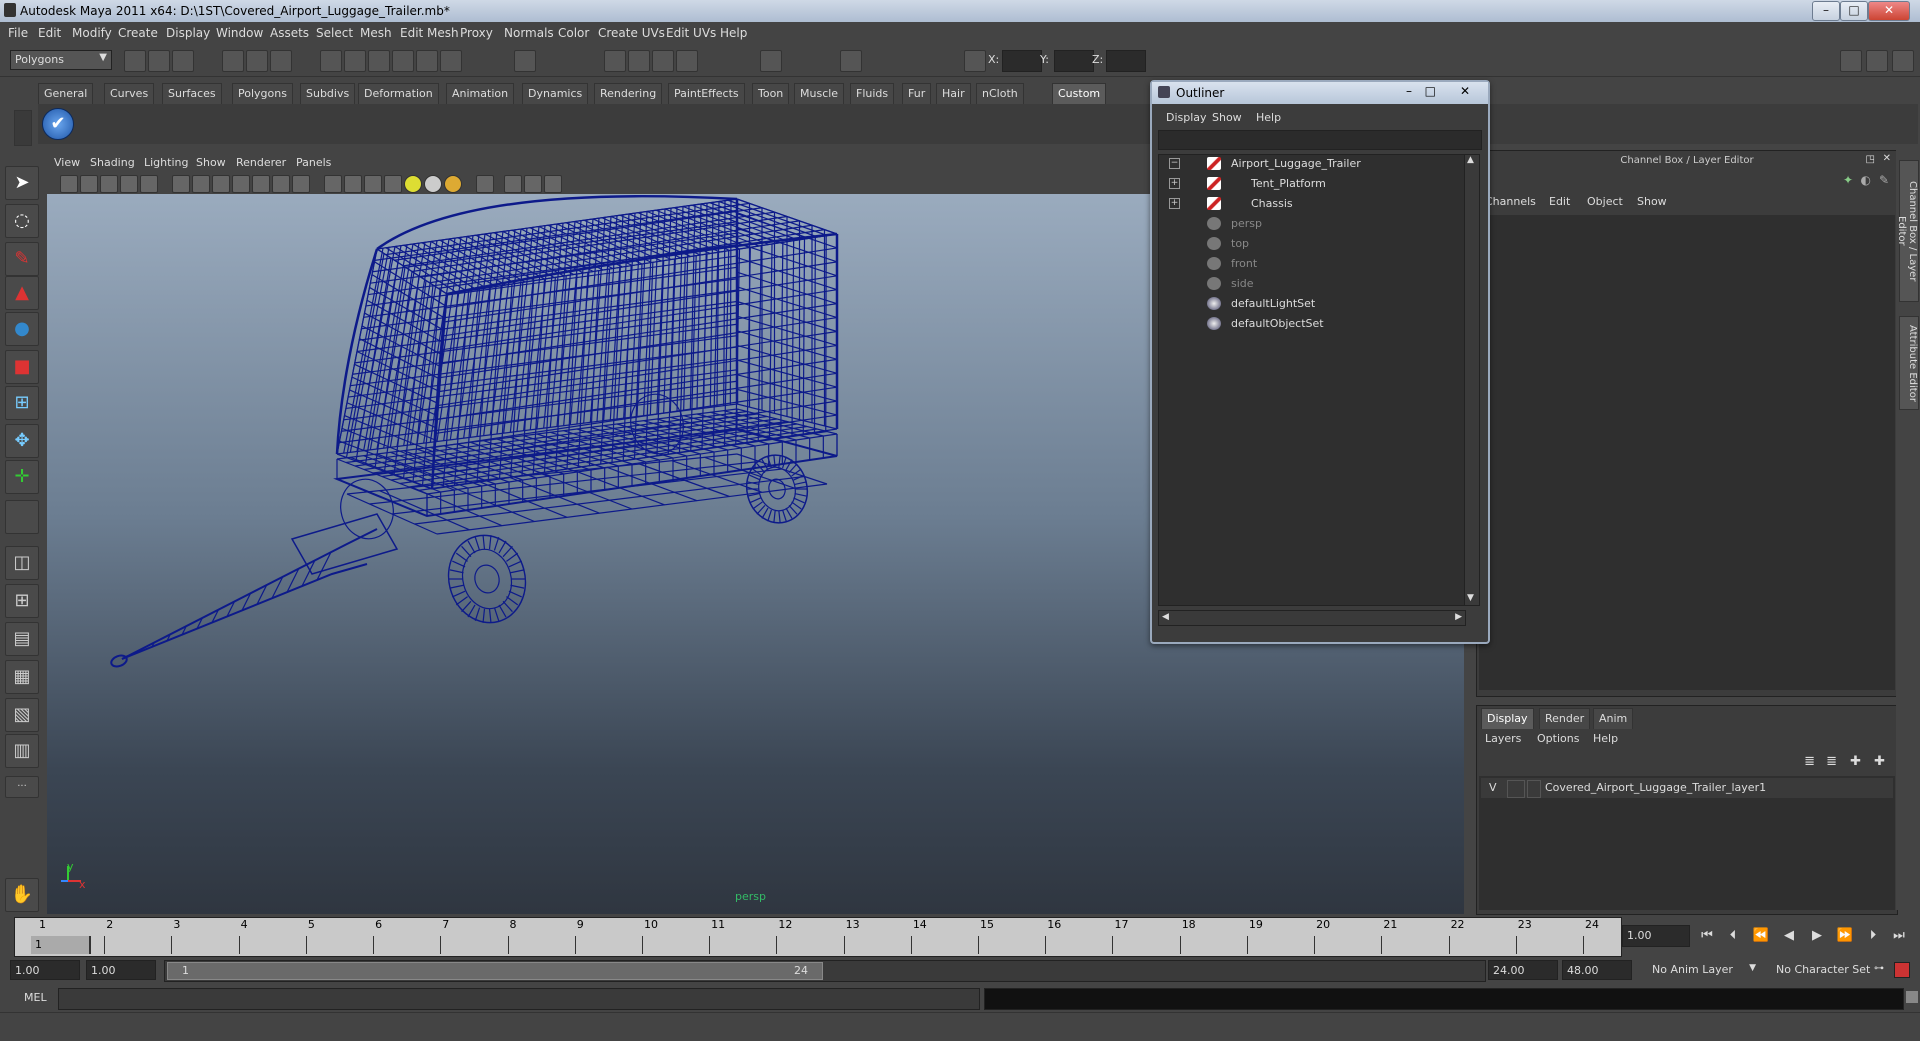  What do you see at coordinates (1227, 117) in the screenshot?
I see `outliner-menu-show: Show` at bounding box center [1227, 117].